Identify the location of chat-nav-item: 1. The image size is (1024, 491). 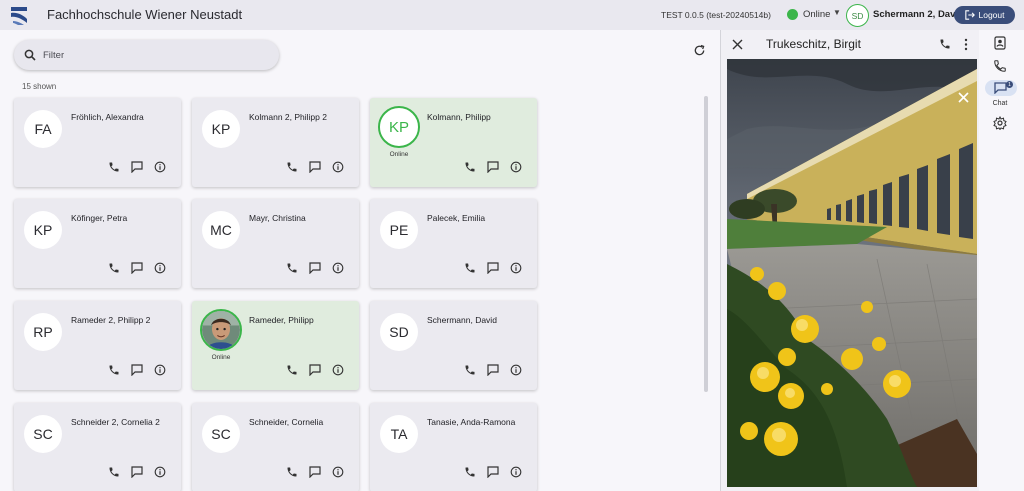
(1001, 88).